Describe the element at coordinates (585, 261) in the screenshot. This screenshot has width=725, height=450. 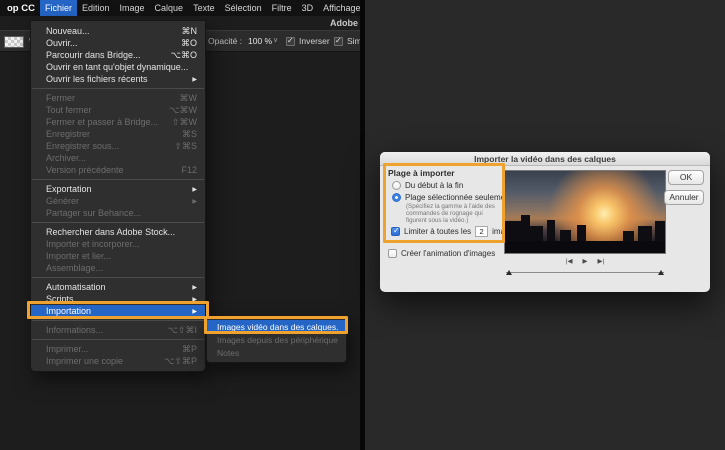
I see `play-button: ▶` at that location.